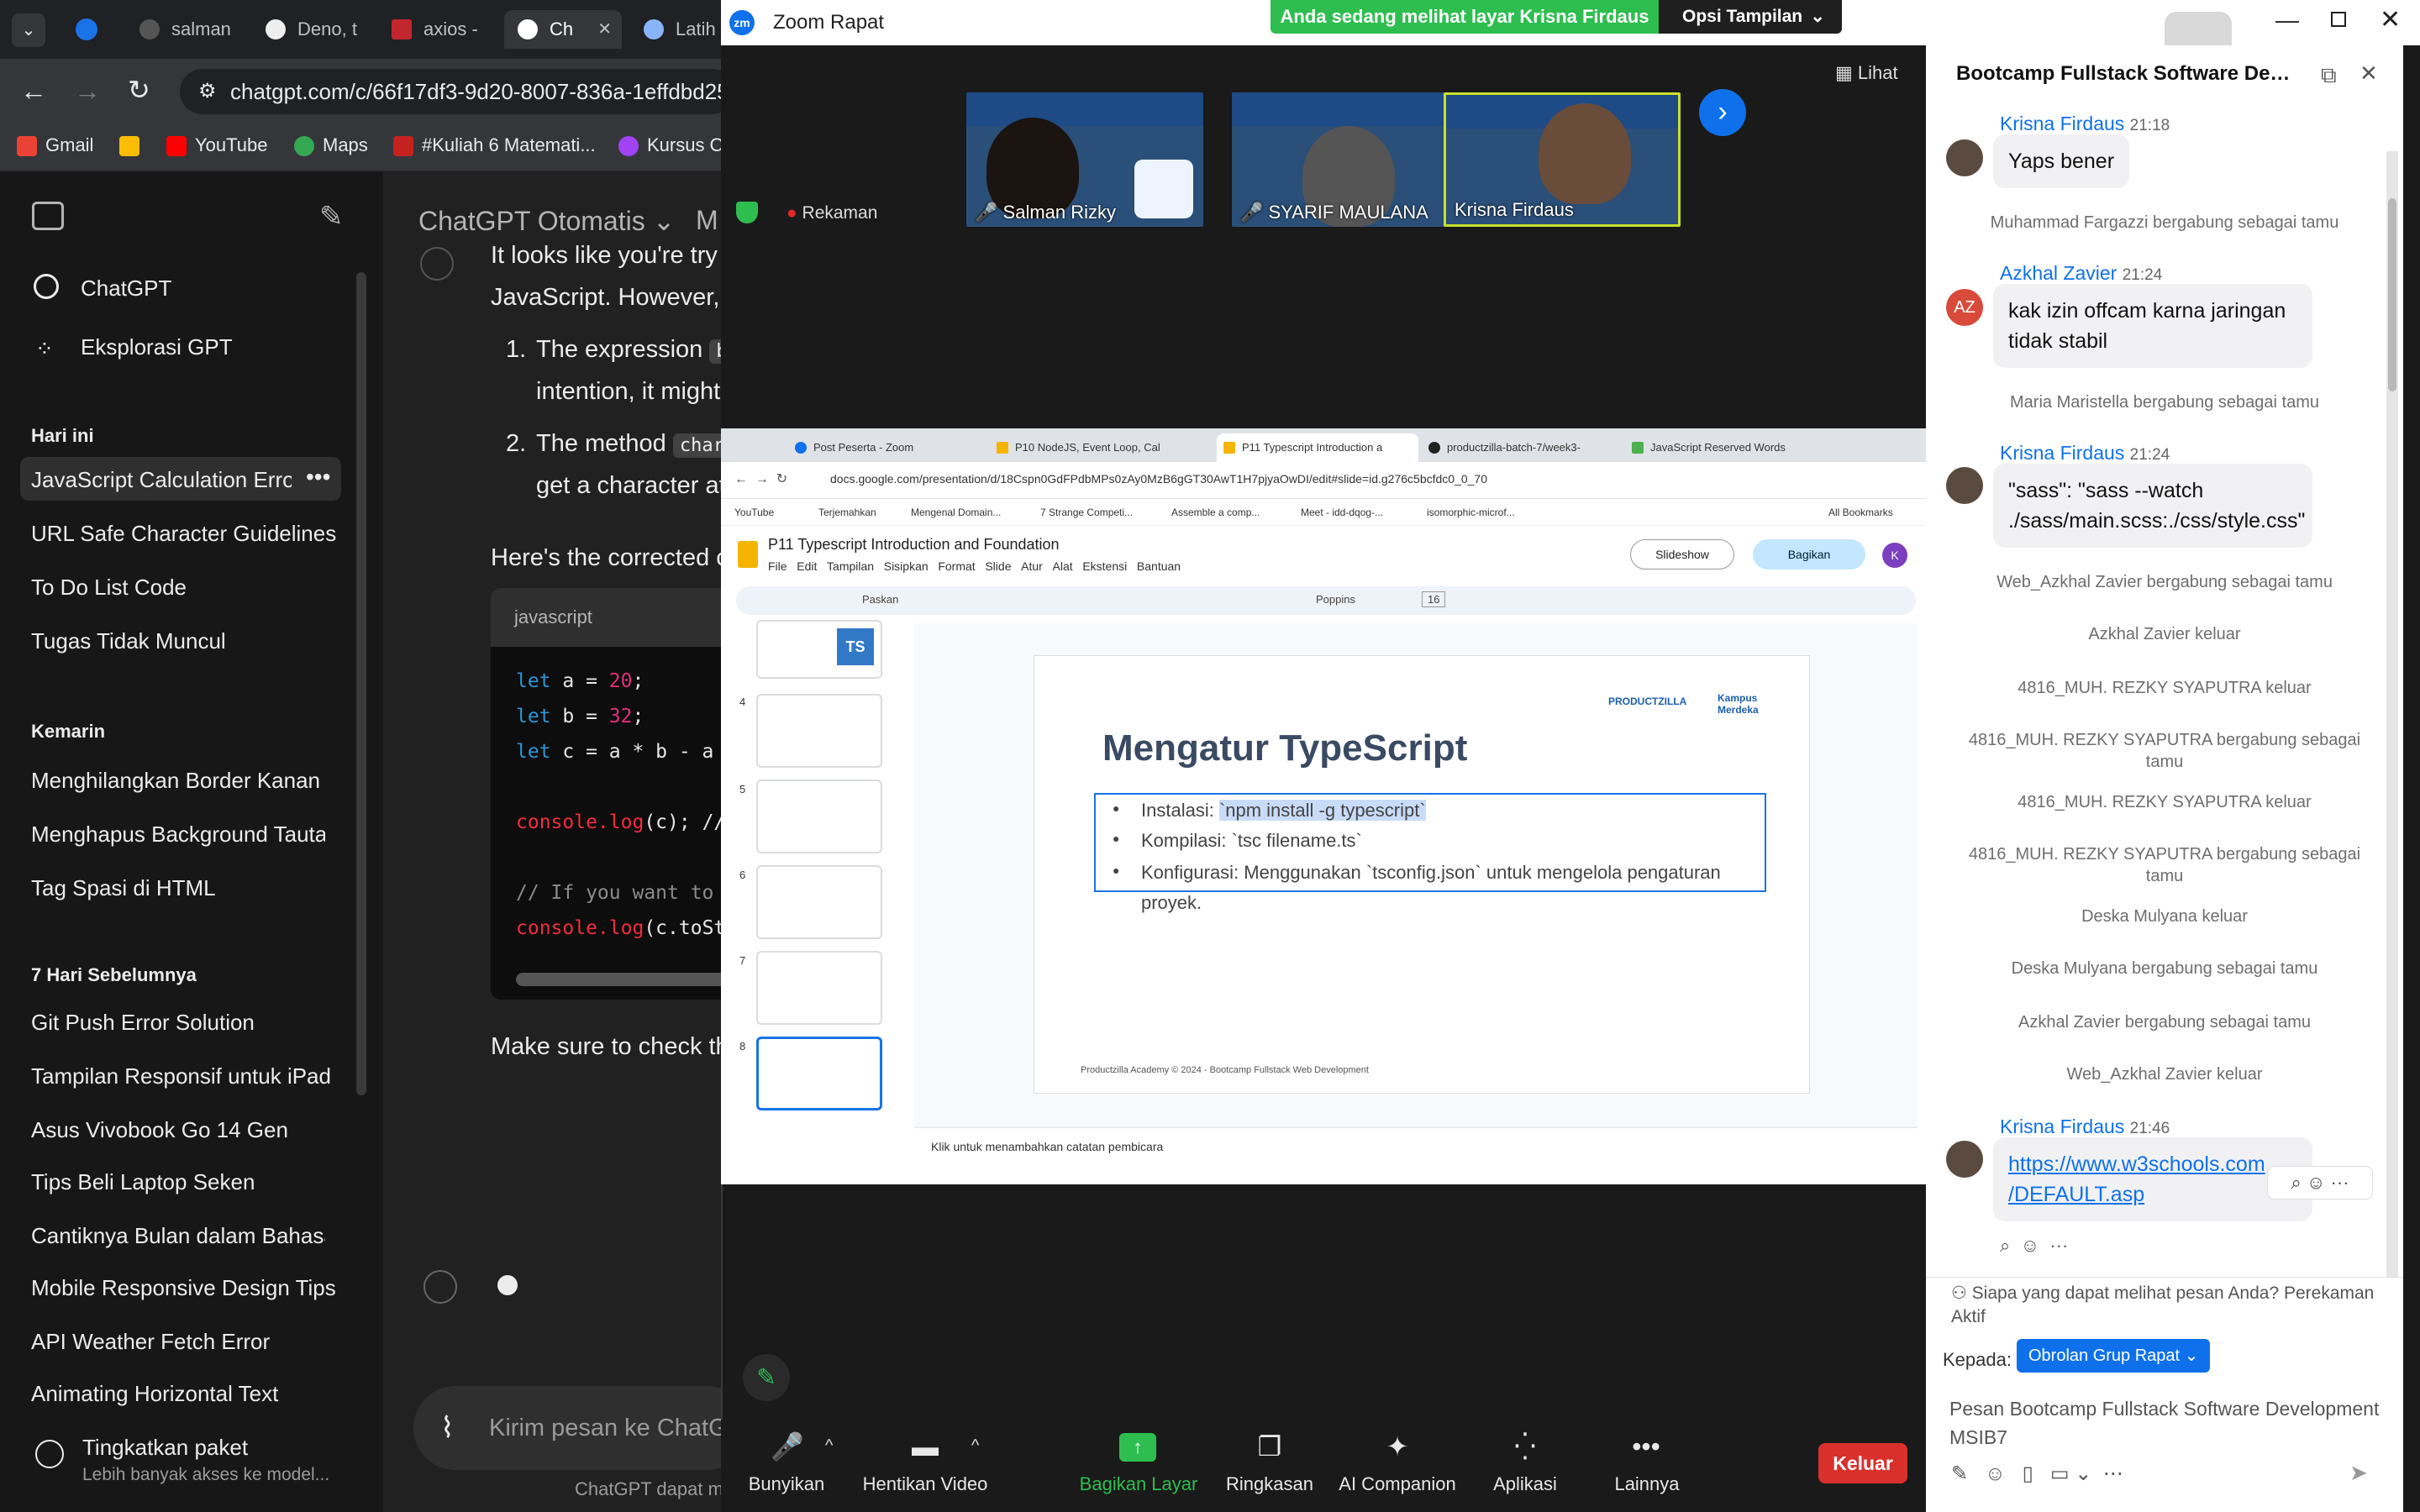  What do you see at coordinates (183, 534) in the screenshot?
I see `sidebar-item-chat: URL Safe Character Guidelines` at bounding box center [183, 534].